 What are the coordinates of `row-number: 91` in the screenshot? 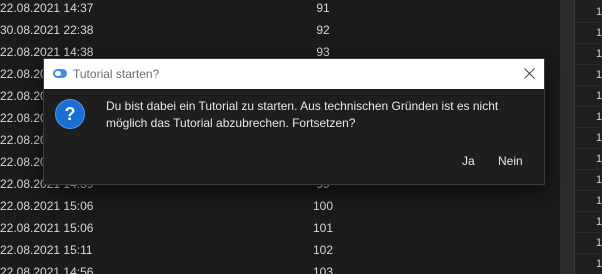 It's located at (323, 8).